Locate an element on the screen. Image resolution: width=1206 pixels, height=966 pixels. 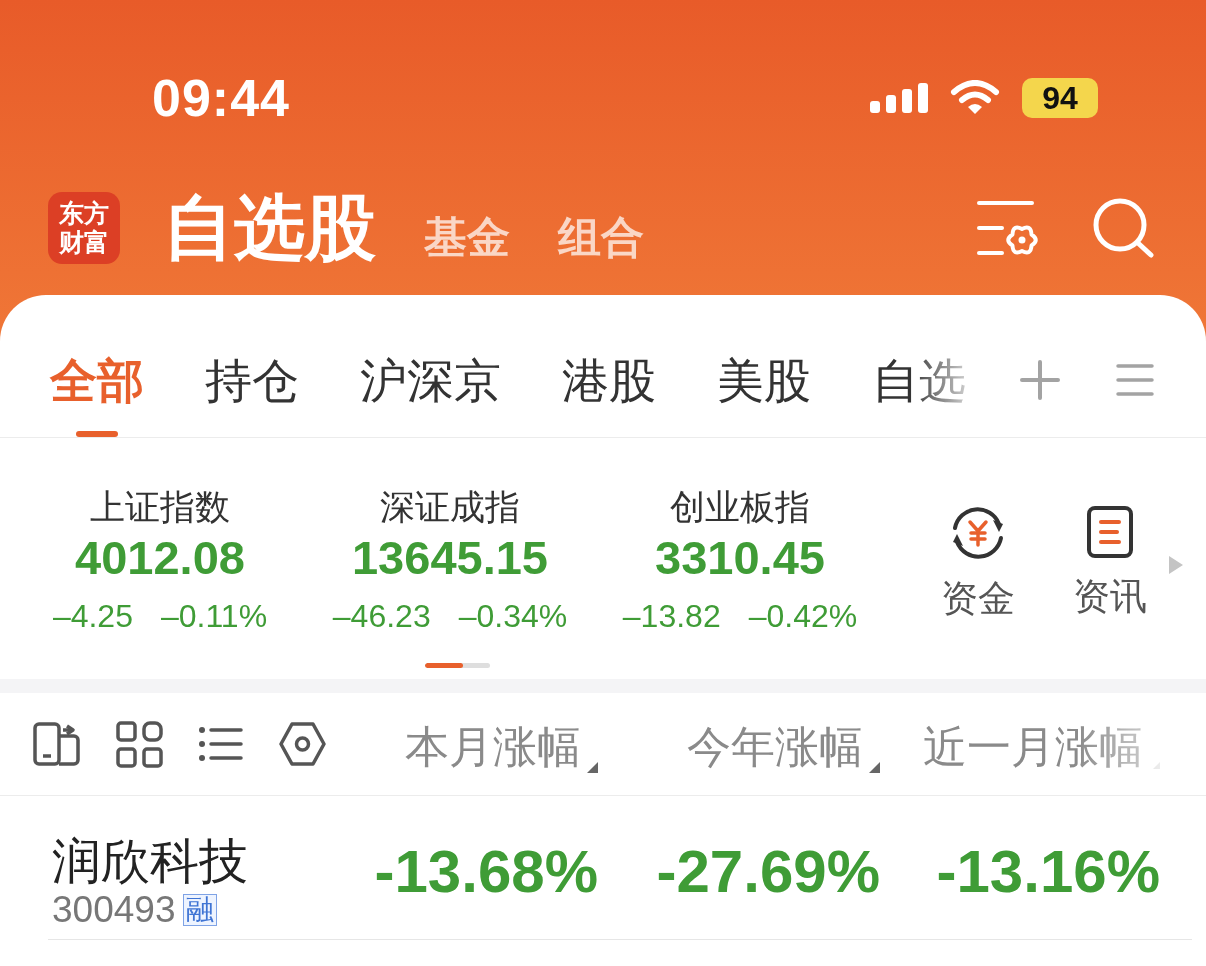
index-percent: –0.42% is located at coordinates (803, 616).